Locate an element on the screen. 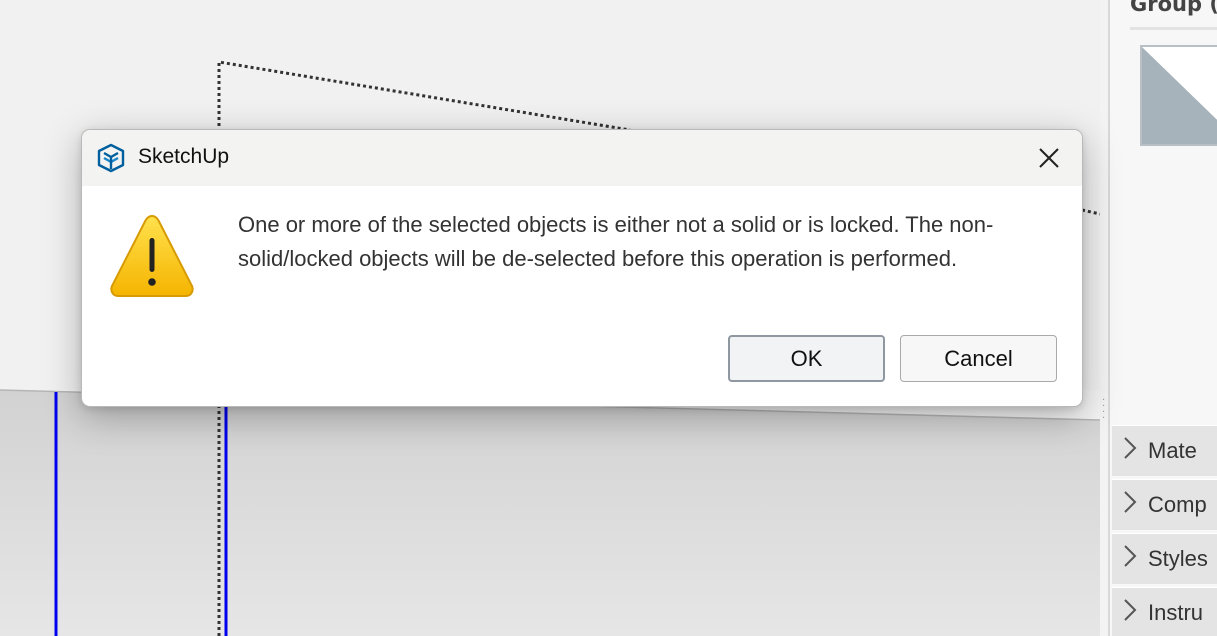 The width and height of the screenshot is (1217, 636). panel-label: Mate is located at coordinates (1172, 450).